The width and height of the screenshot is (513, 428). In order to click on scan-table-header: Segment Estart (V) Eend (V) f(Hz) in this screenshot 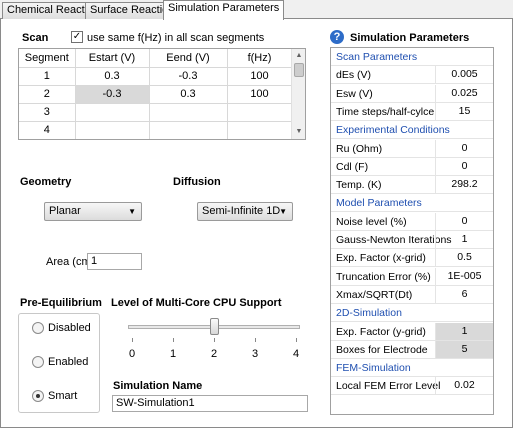, I will do `click(156, 58)`.